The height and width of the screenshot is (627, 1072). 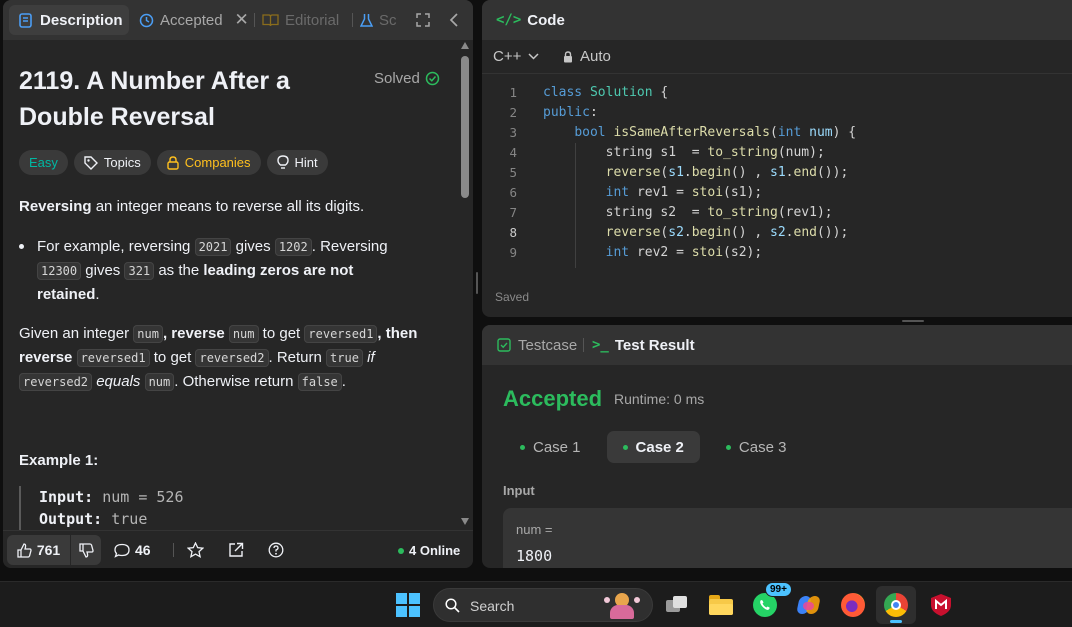 What do you see at coordinates (21, 246) in the screenshot?
I see `bullet-dot` at bounding box center [21, 246].